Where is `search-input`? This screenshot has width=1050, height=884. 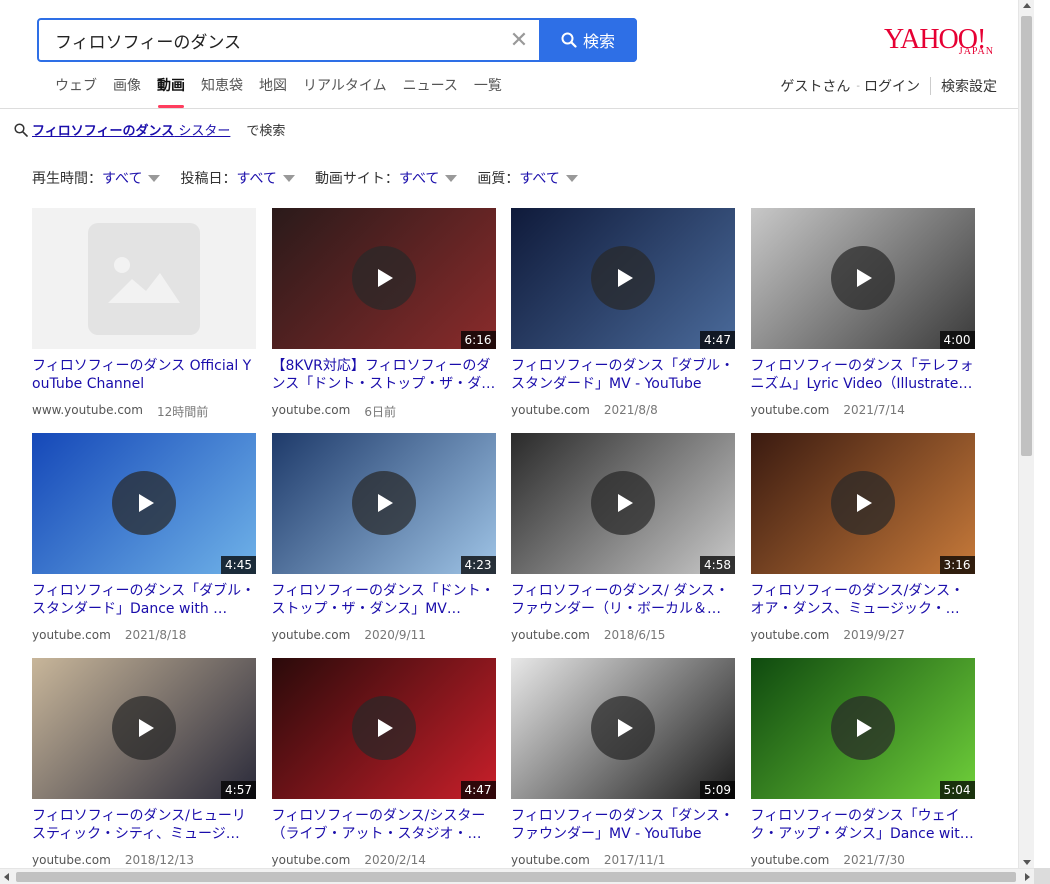 search-input is located at coordinates (269, 40).